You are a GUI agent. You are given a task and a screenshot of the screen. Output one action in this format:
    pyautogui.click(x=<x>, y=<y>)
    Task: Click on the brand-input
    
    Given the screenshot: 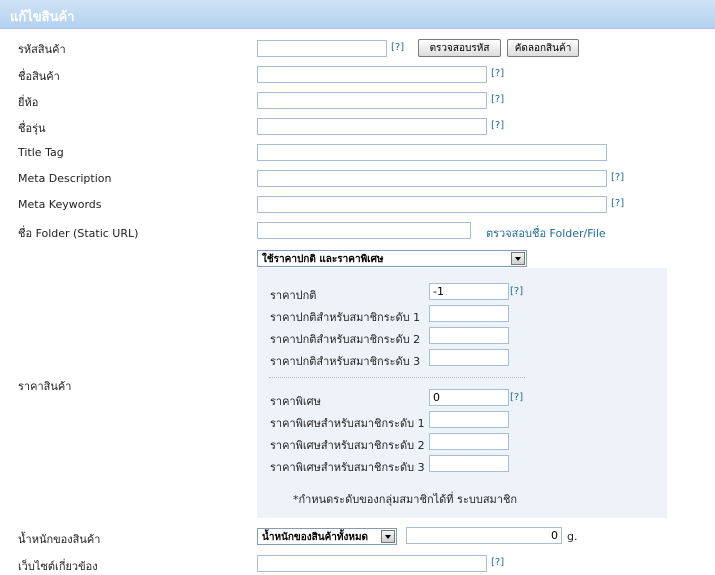 What is the action you would take?
    pyautogui.click(x=372, y=100)
    